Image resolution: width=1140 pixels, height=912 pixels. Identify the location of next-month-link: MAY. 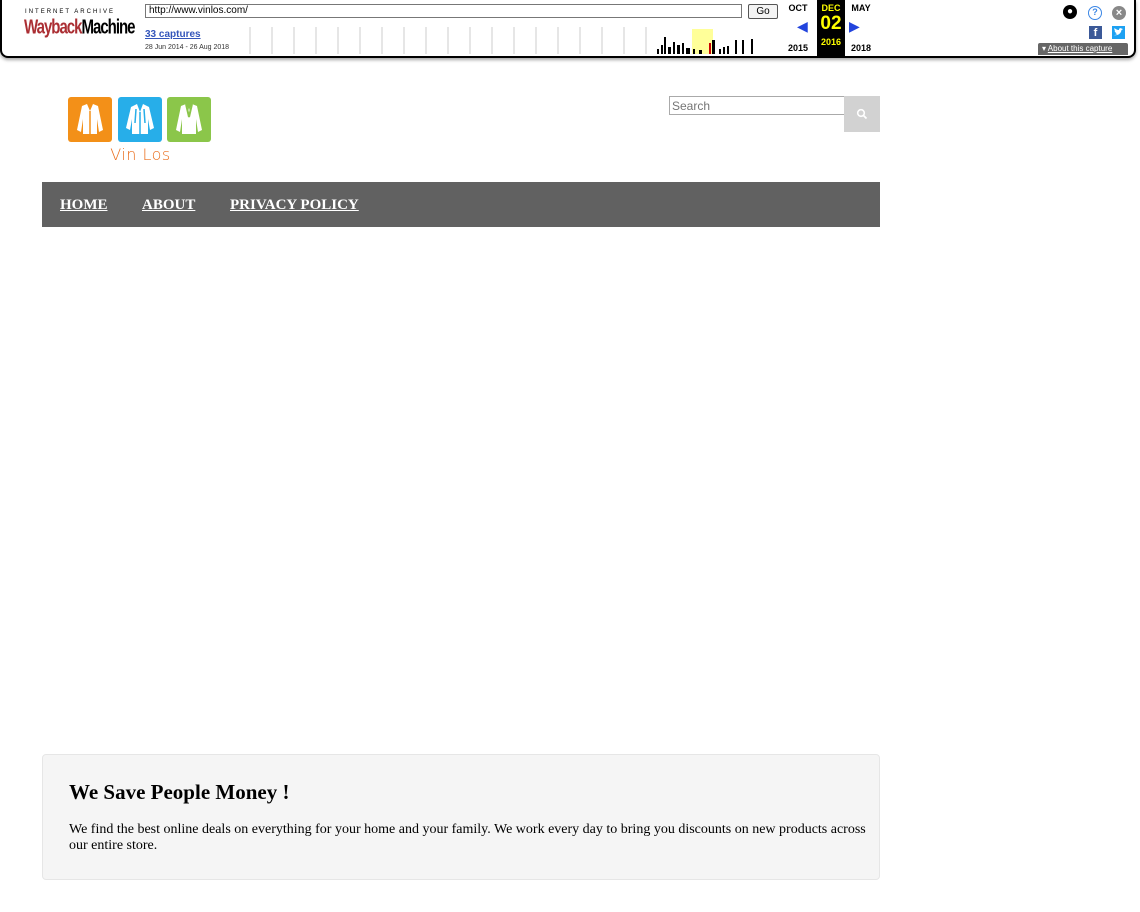
(861, 8).